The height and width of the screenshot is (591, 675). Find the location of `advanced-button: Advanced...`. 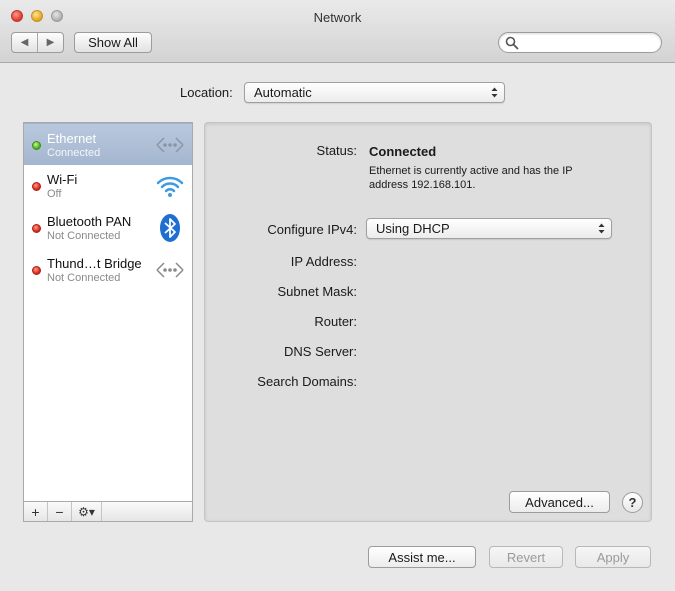

advanced-button: Advanced... is located at coordinates (559, 502).